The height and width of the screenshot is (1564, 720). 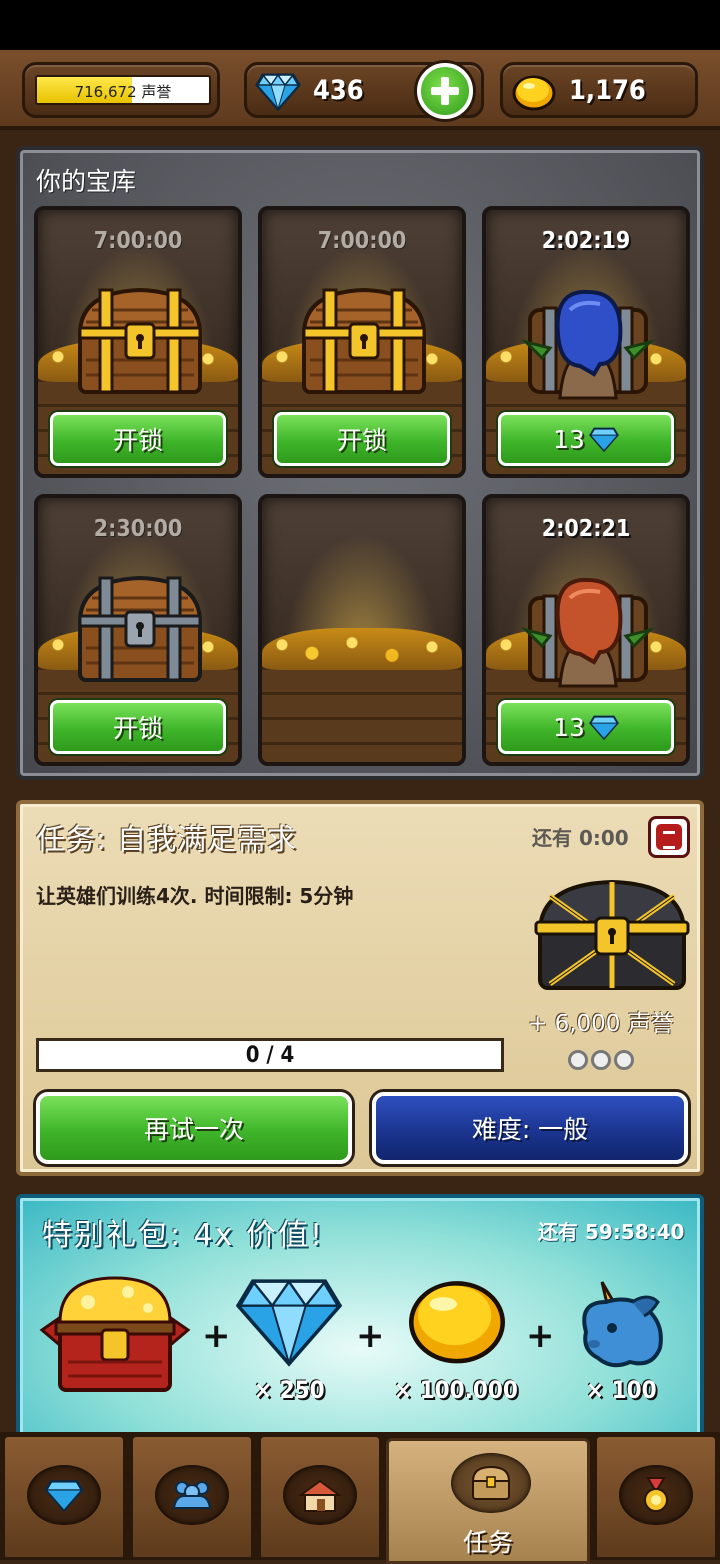 I want to click on gems-box: 436, so click(x=364, y=90).